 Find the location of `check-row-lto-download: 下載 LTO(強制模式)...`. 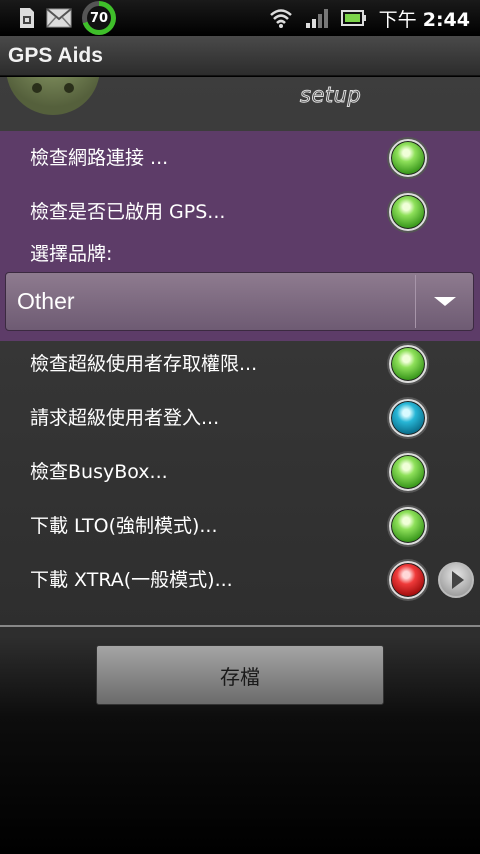

check-row-lto-download: 下載 LTO(強制模式)... is located at coordinates (240, 526).